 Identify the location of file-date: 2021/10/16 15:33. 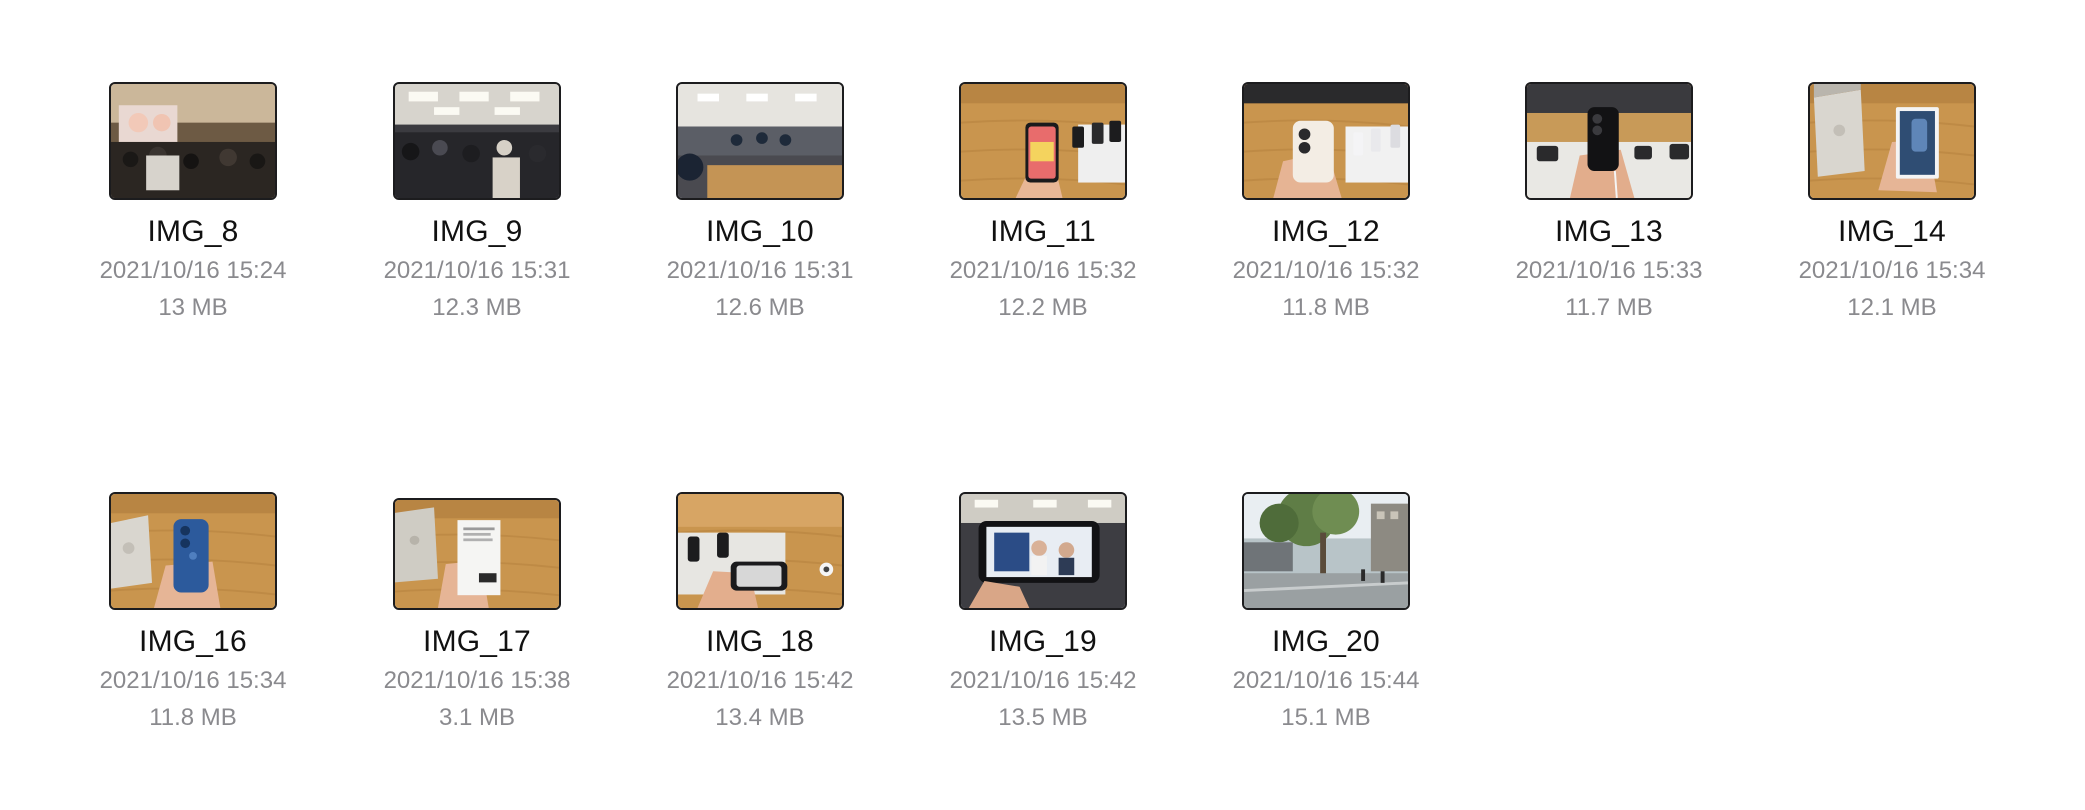
(1609, 270).